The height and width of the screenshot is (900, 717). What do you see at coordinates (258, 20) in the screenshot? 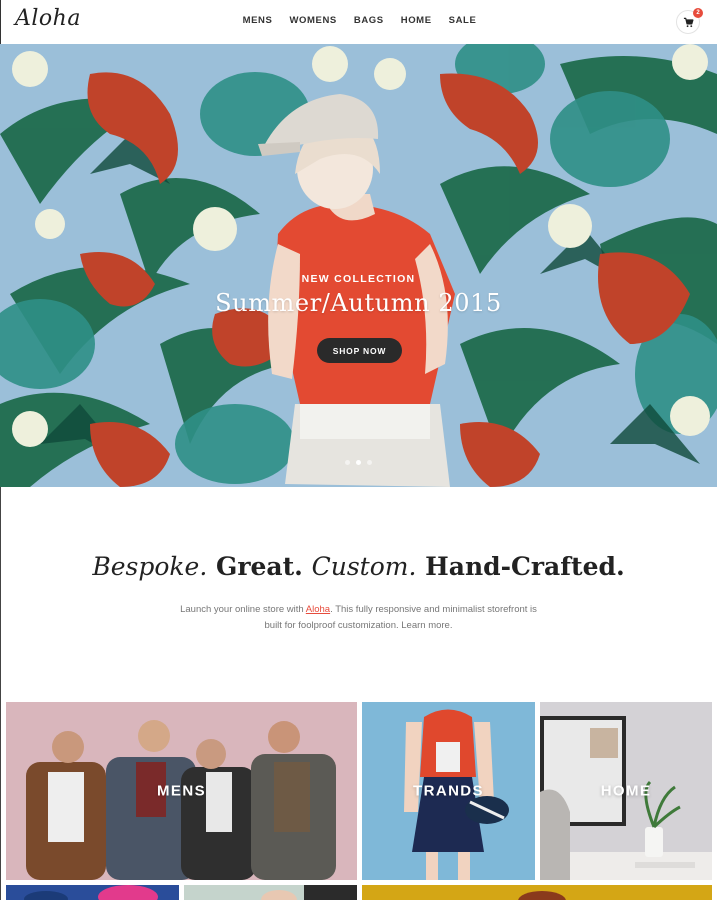
I see `nav-item-mens: MENS` at bounding box center [258, 20].